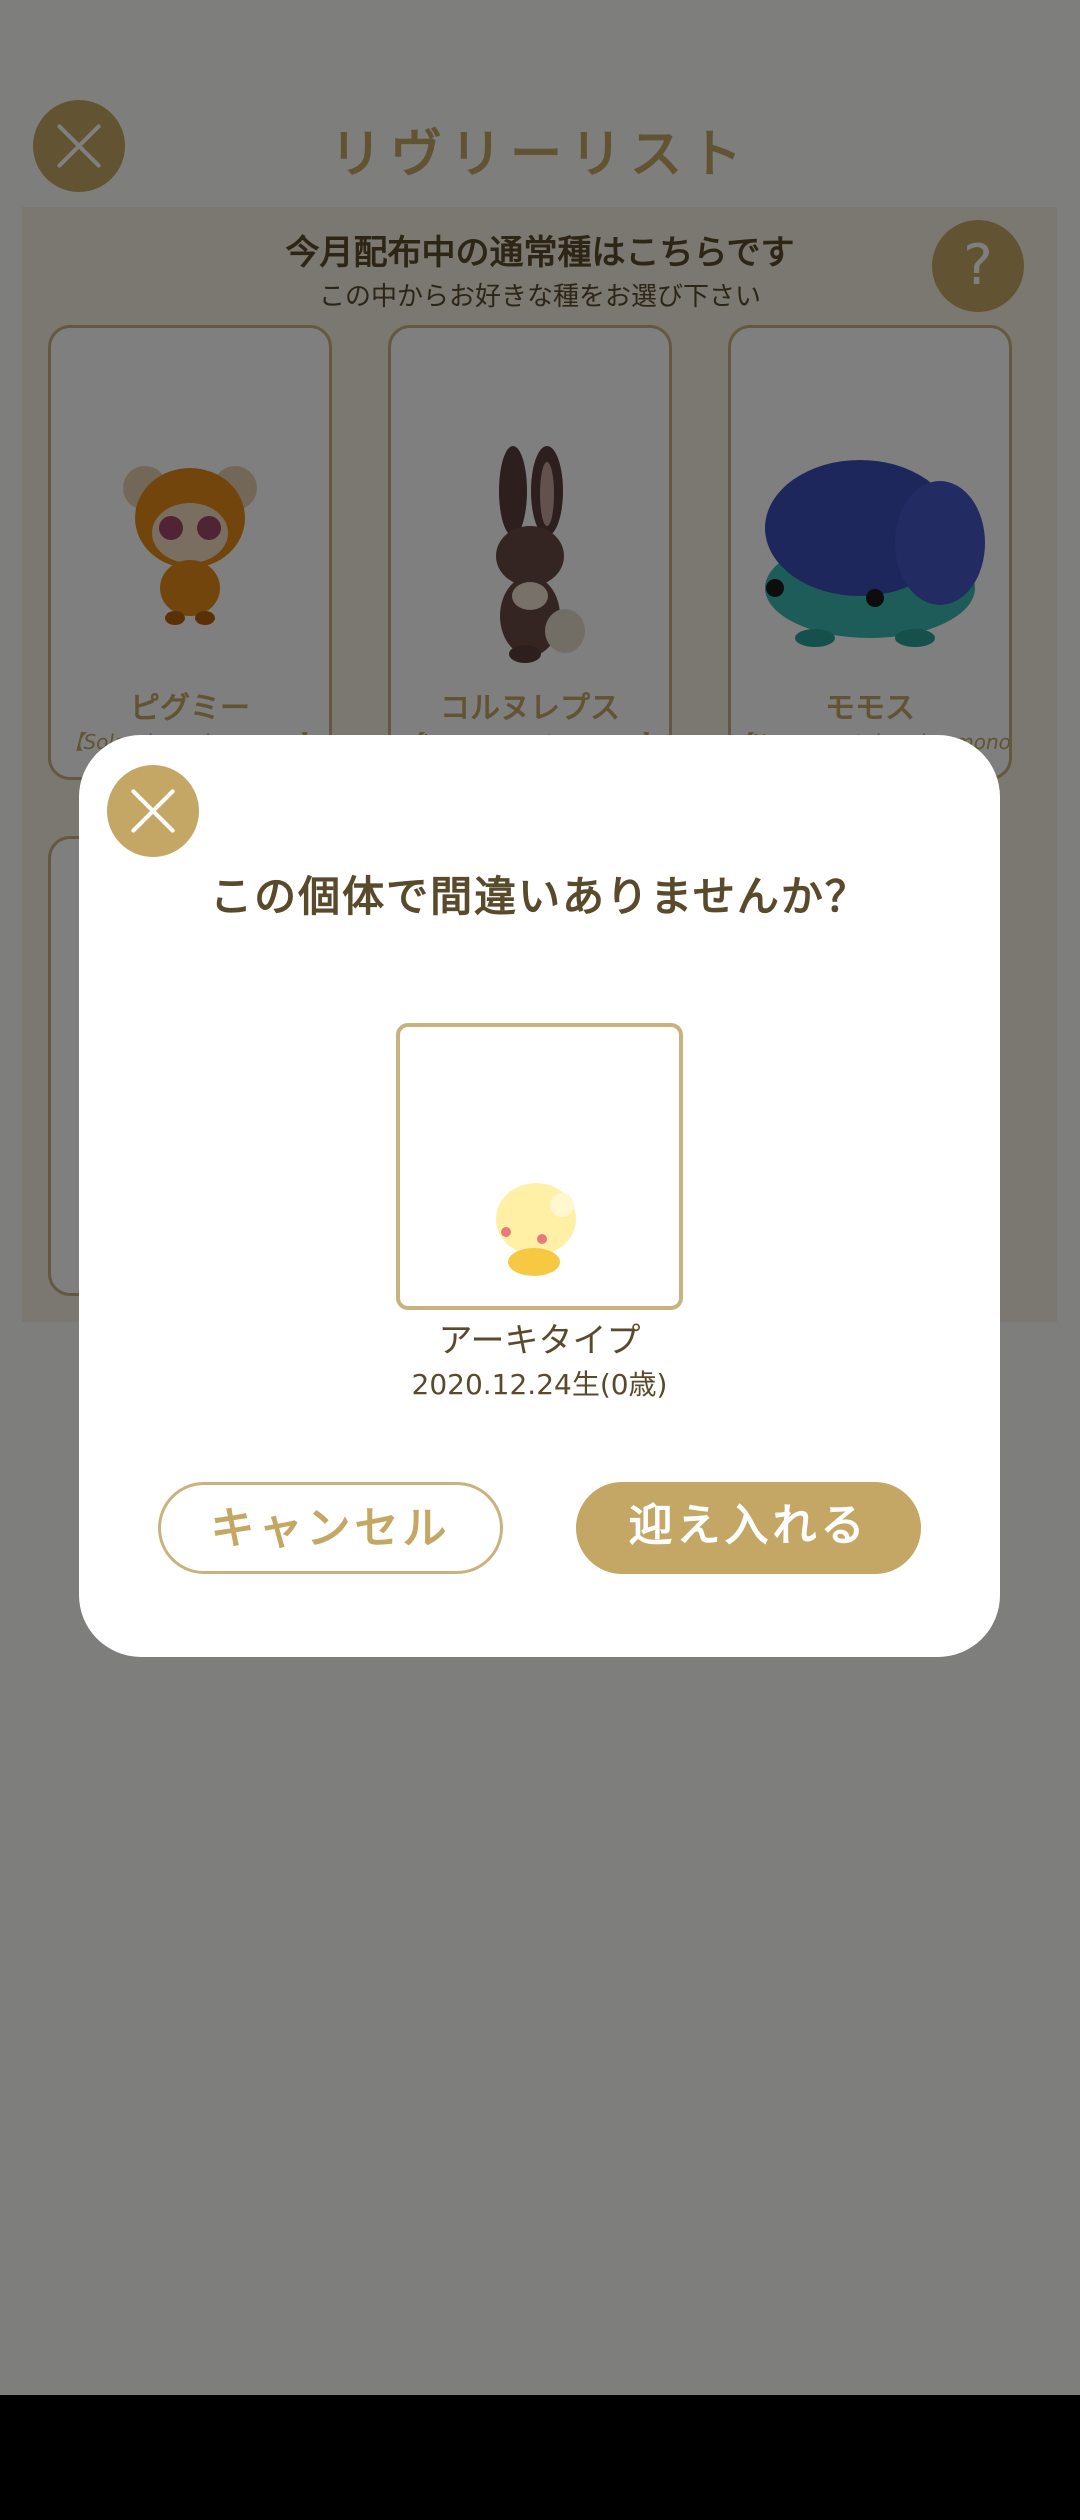 Image resolution: width=1080 pixels, height=2520 pixels. I want to click on archetype-creature-icon, so click(536, 1229).